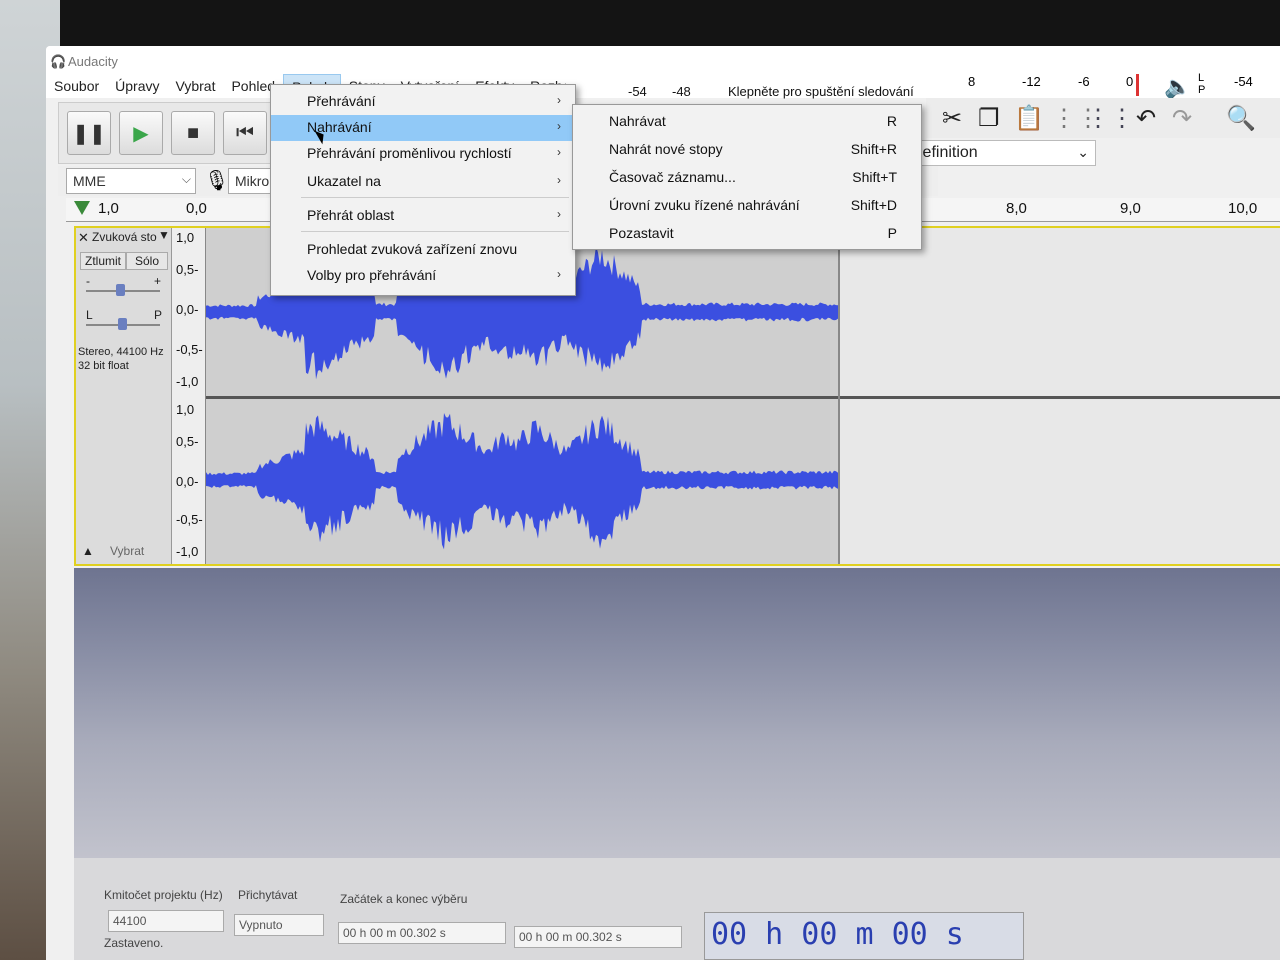  What do you see at coordinates (193, 133) in the screenshot?
I see `stop-button: ■` at bounding box center [193, 133].